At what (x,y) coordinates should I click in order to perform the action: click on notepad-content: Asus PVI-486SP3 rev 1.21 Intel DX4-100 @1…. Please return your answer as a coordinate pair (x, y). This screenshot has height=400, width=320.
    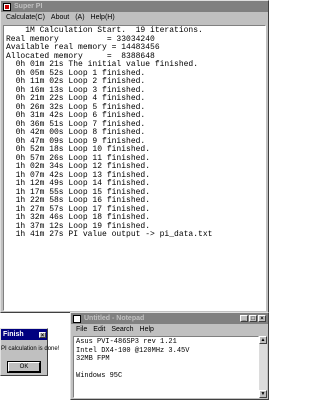
    Looking at the image, I should click on (166, 359).